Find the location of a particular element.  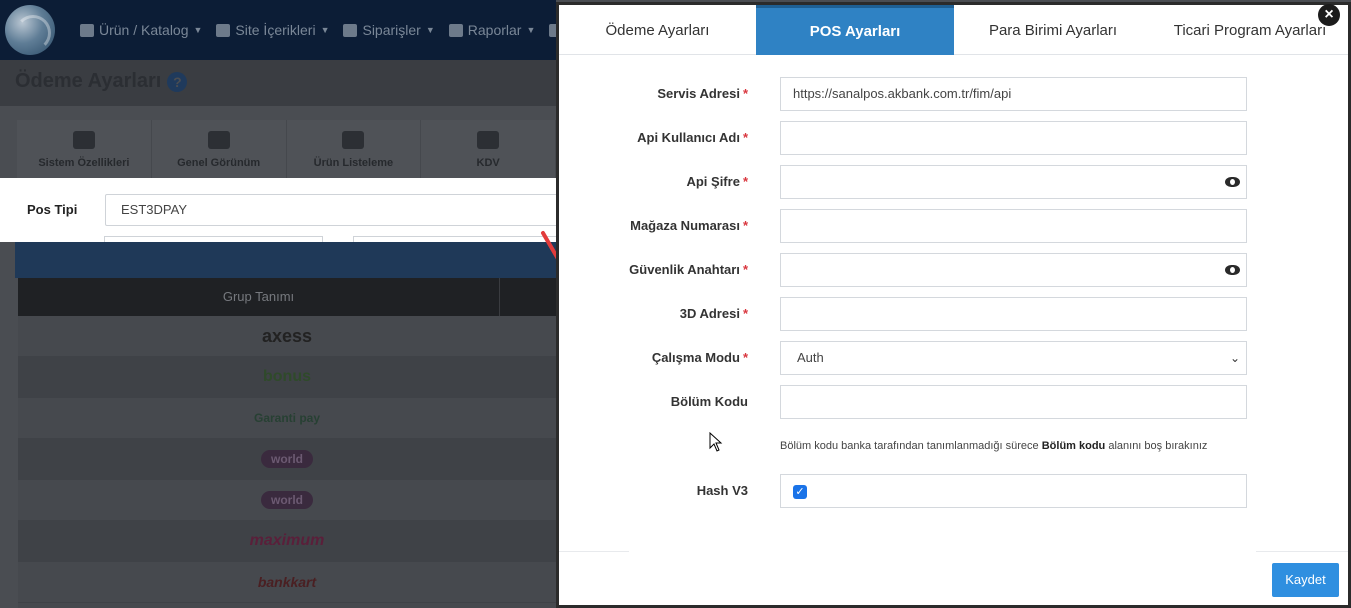

hash-v3-checkbox: ✓ is located at coordinates (800, 492).